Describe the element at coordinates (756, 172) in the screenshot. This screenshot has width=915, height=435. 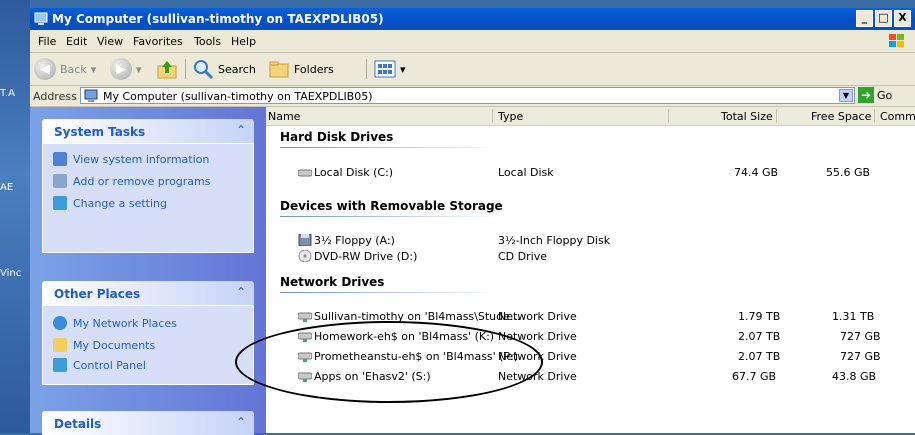
I see `drive-total-size: 74.4 GB` at that location.